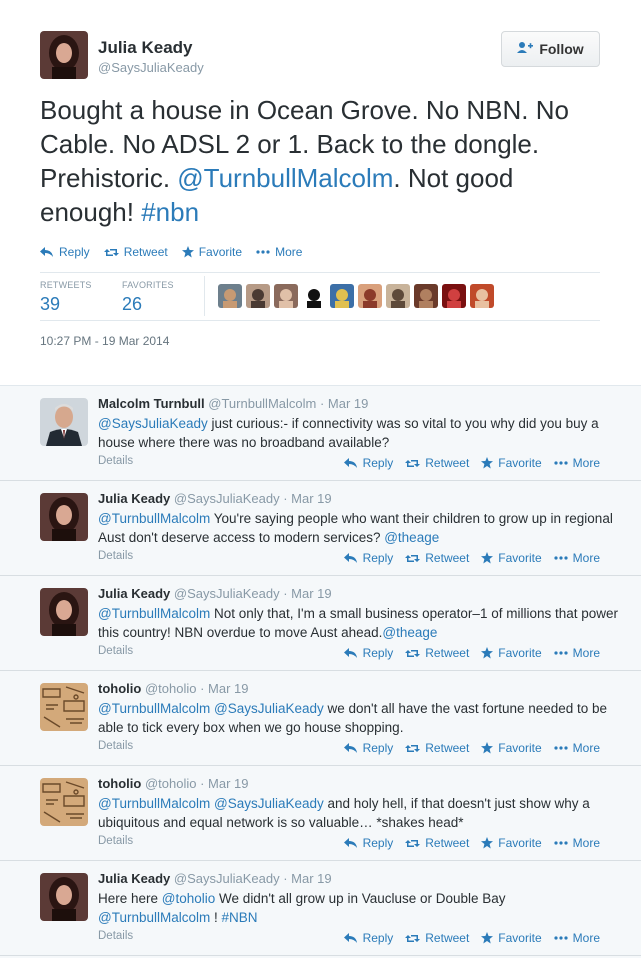  What do you see at coordinates (447, 558) in the screenshot?
I see `retweet-label: Retweet` at bounding box center [447, 558].